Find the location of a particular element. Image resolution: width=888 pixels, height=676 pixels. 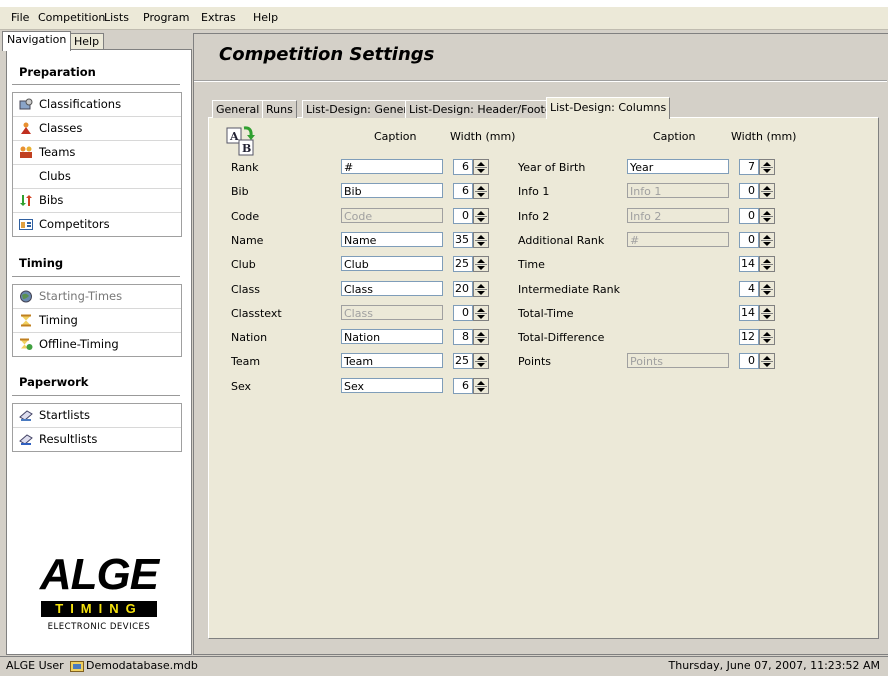

spin-divider is located at coordinates (481, 313).